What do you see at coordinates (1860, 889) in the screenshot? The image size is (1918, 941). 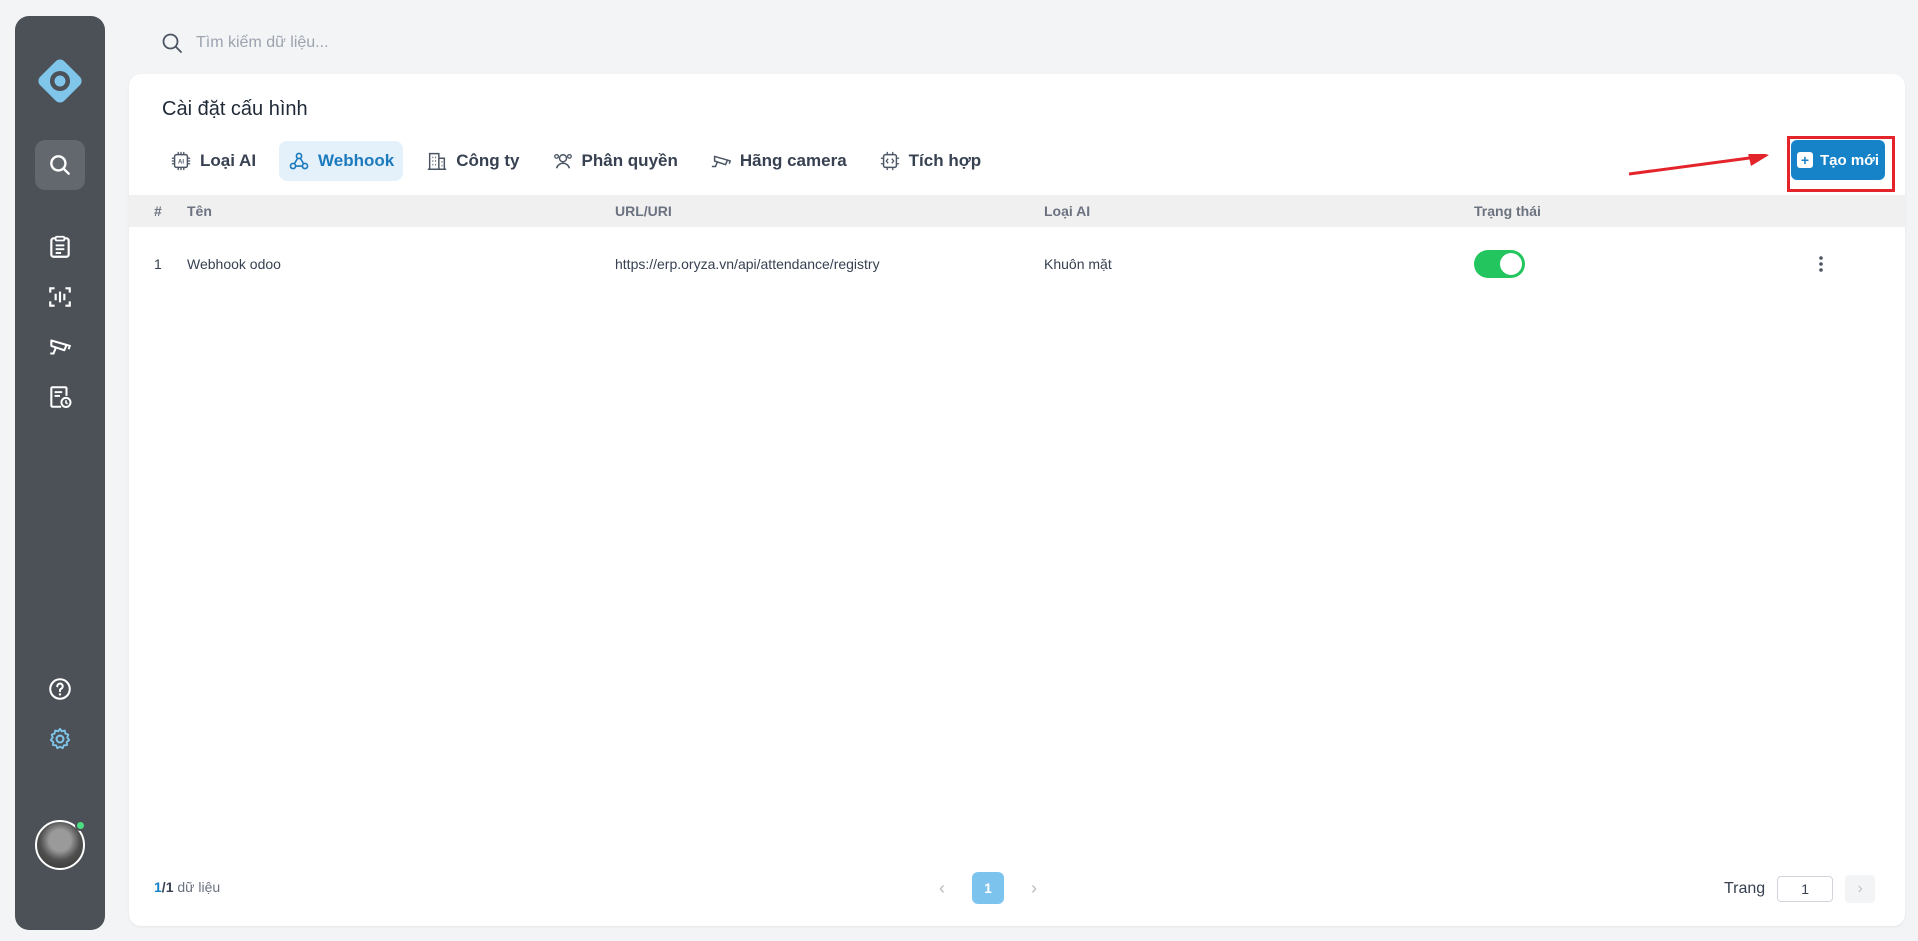 I see `goto-page-button: ›` at bounding box center [1860, 889].